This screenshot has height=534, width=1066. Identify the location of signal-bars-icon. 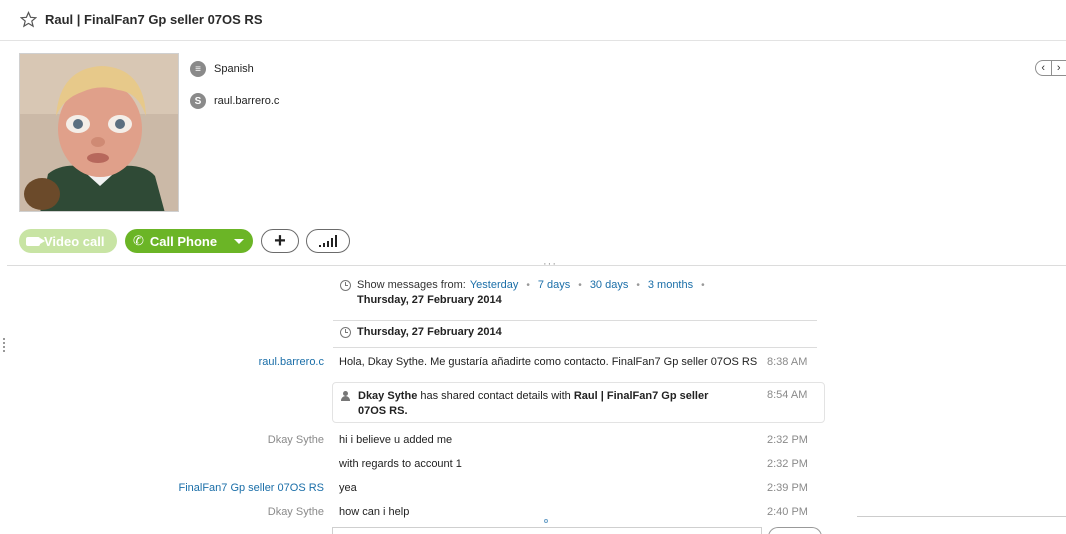
(328, 241).